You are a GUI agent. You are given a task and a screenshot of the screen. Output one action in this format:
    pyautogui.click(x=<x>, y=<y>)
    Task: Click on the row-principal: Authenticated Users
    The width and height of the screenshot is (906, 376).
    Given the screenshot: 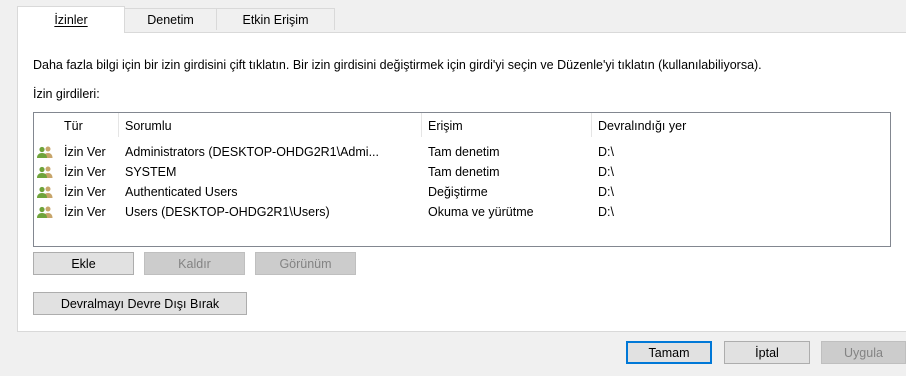 What is the action you would take?
    pyautogui.click(x=181, y=192)
    